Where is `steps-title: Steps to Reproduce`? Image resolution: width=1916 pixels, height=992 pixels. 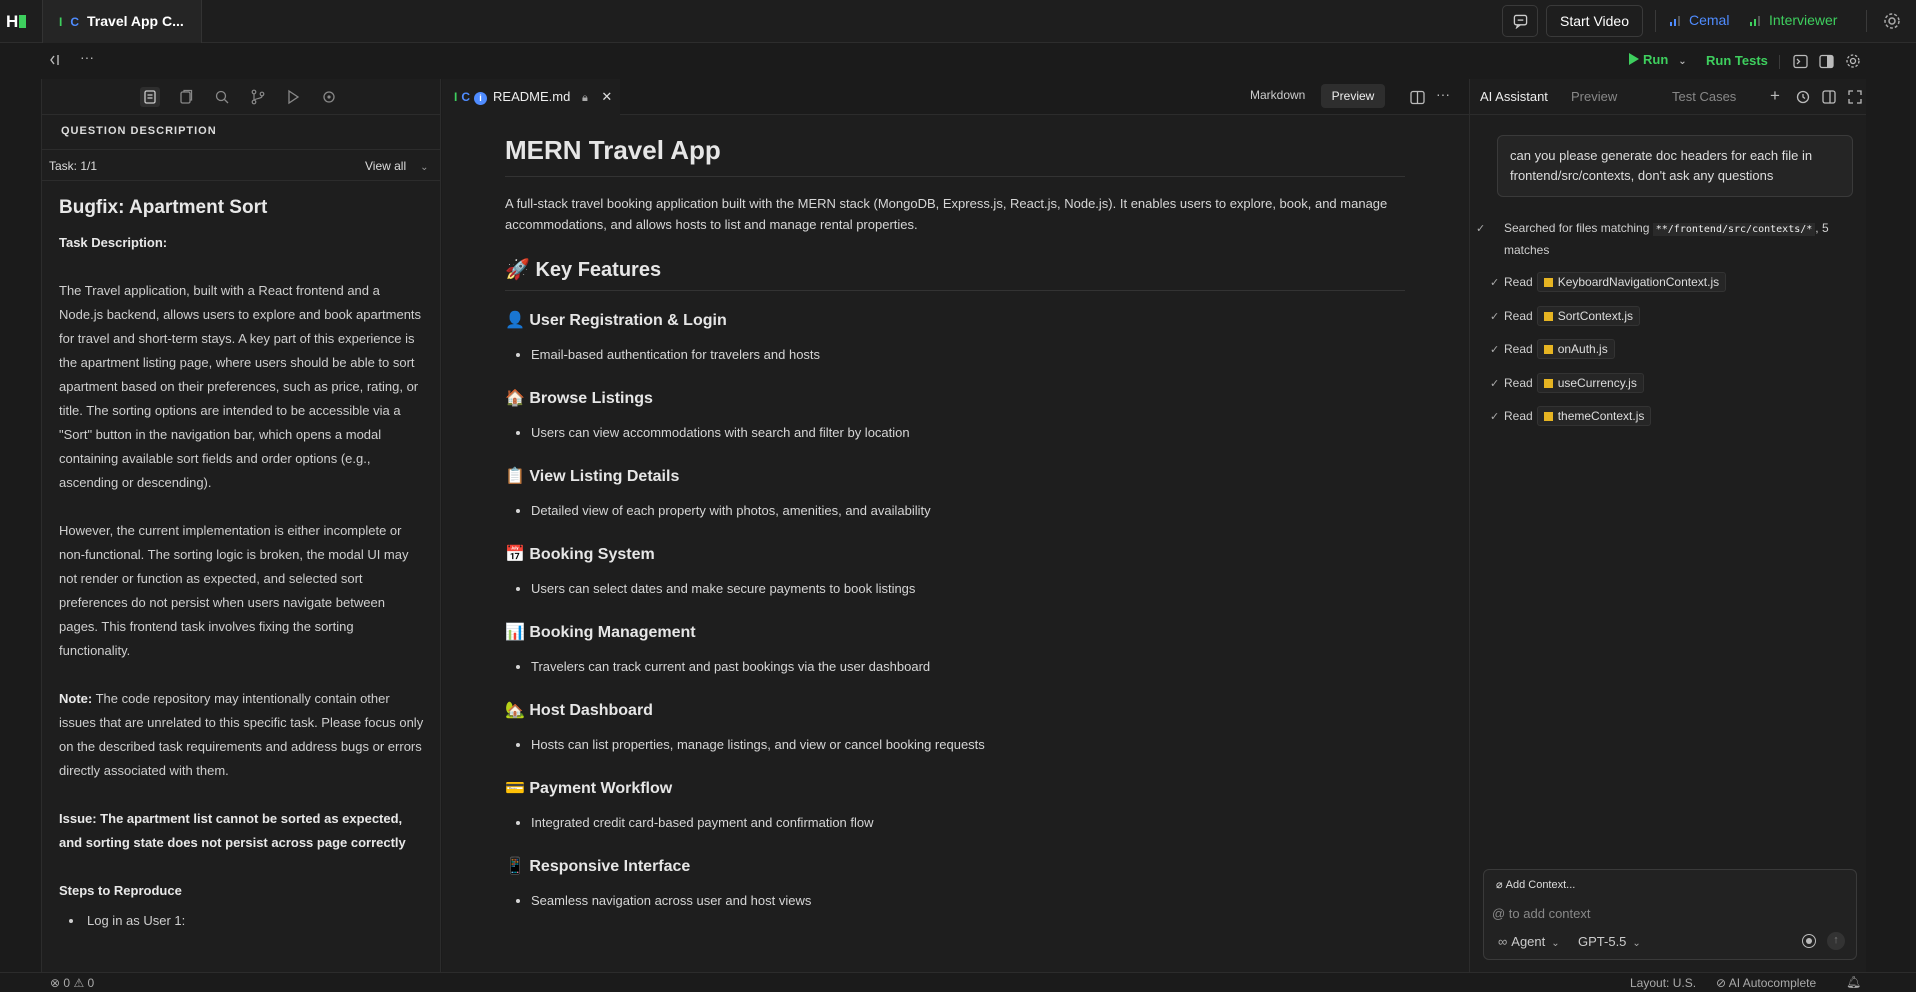
steps-title: Steps to Reproduce is located at coordinates (120, 890).